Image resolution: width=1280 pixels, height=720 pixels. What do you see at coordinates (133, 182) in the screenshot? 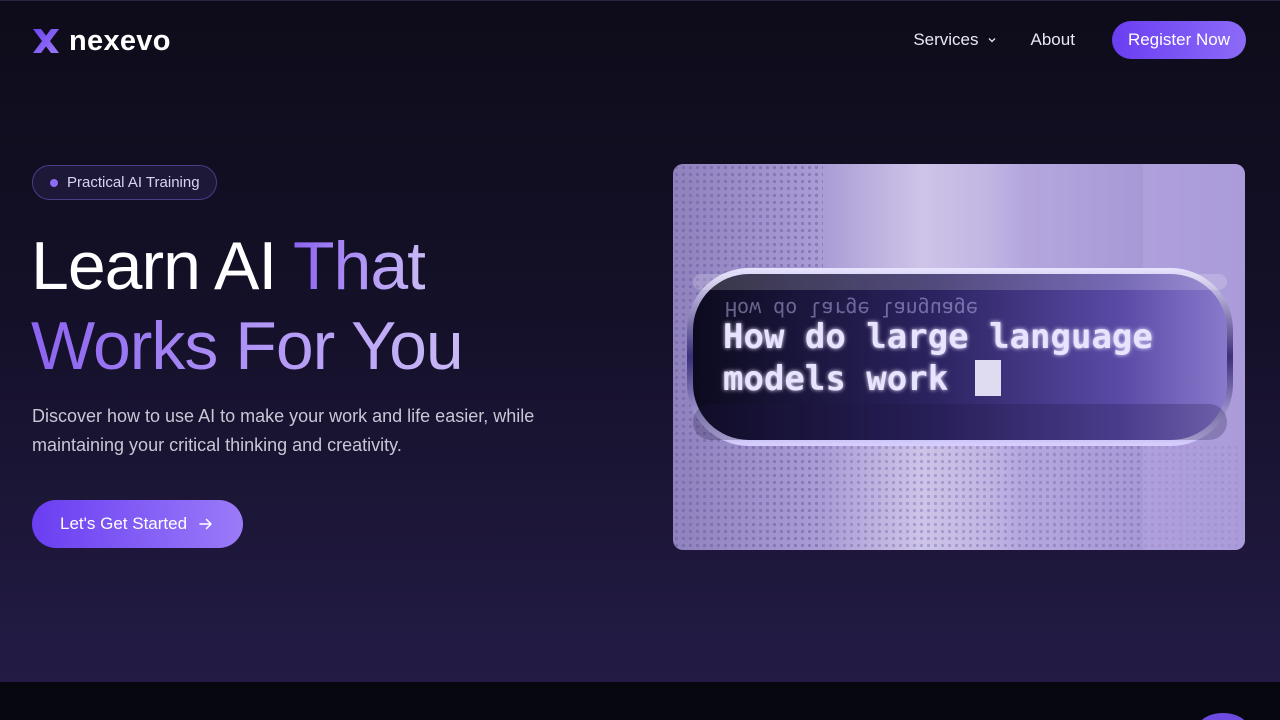
I see `badge-label: Practical AI Training` at bounding box center [133, 182].